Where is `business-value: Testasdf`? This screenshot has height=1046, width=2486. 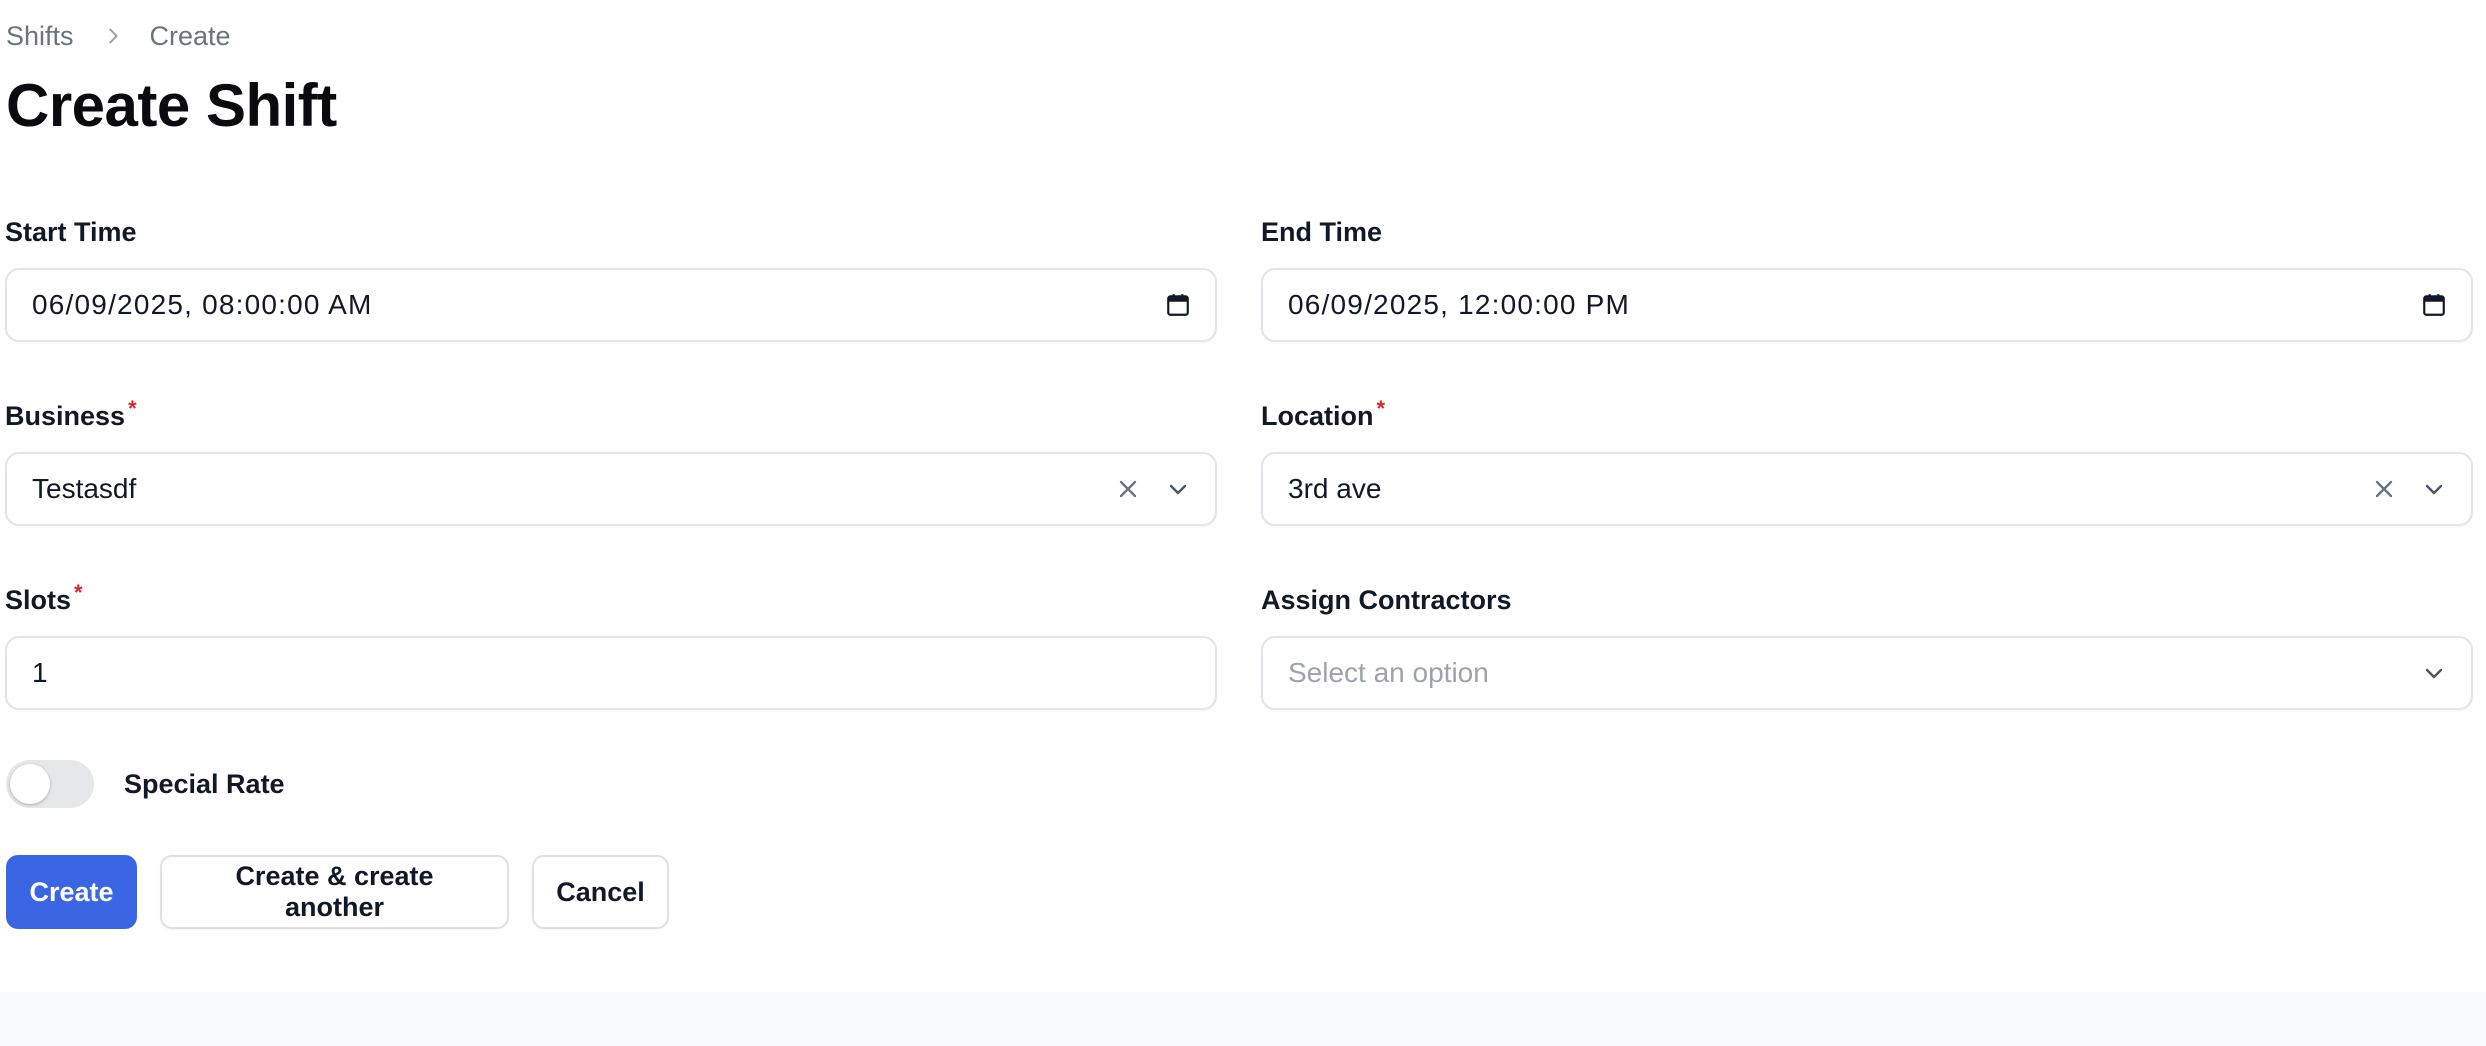 business-value: Testasdf is located at coordinates (84, 488).